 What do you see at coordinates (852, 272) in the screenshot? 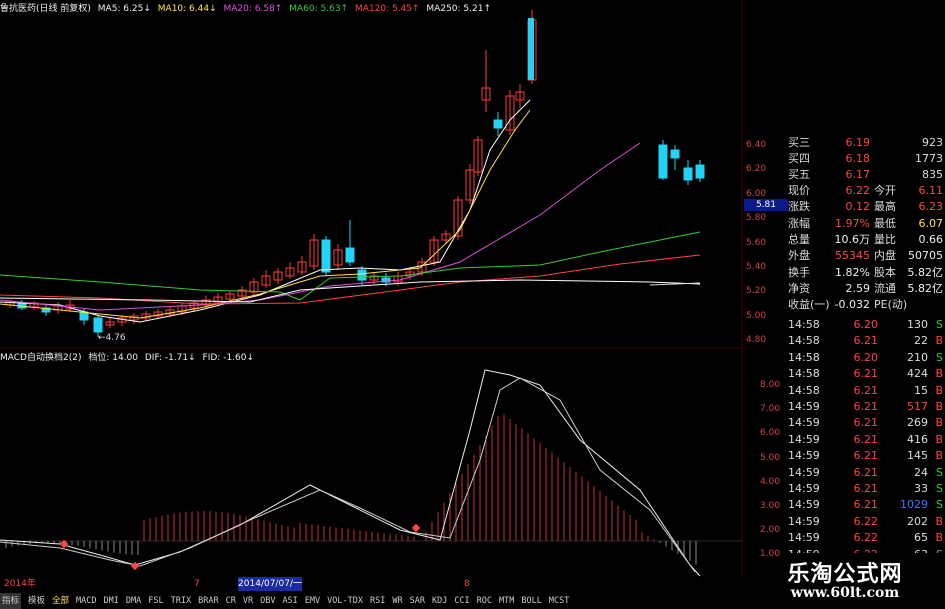
I see `quote-value: 1.82%` at bounding box center [852, 272].